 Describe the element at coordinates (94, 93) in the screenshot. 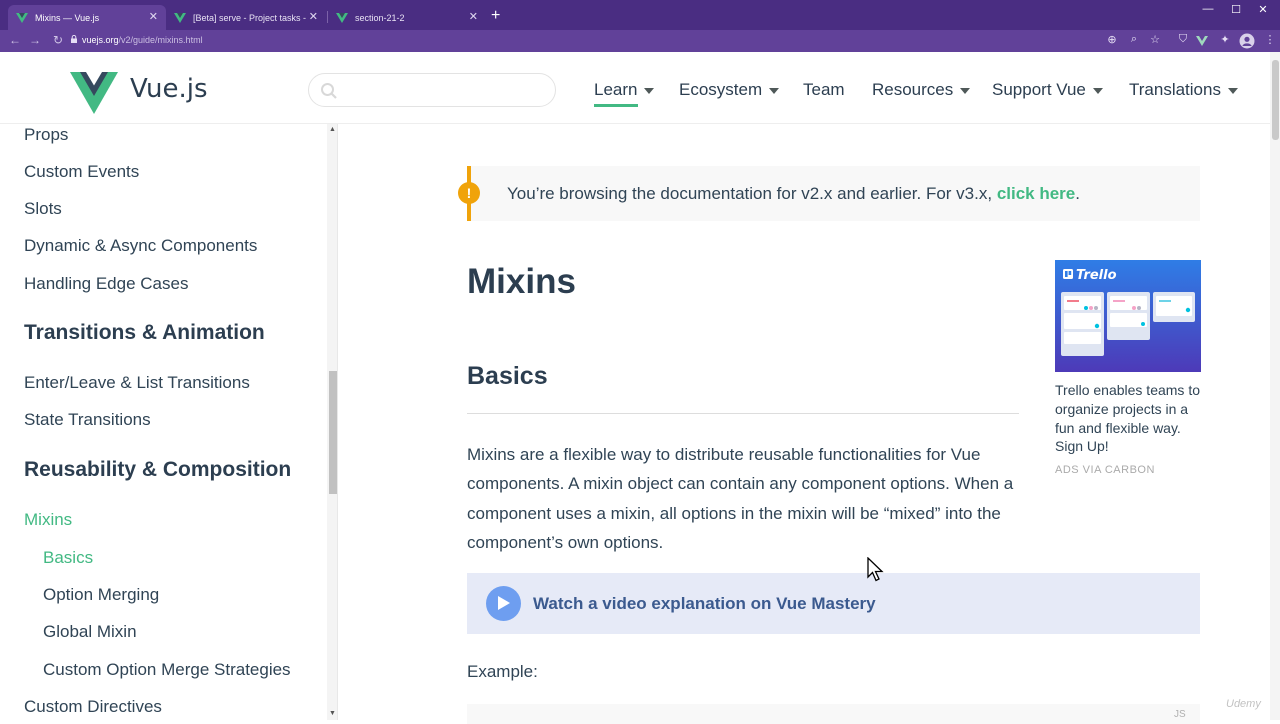

I see `vue-logo-icon` at that location.